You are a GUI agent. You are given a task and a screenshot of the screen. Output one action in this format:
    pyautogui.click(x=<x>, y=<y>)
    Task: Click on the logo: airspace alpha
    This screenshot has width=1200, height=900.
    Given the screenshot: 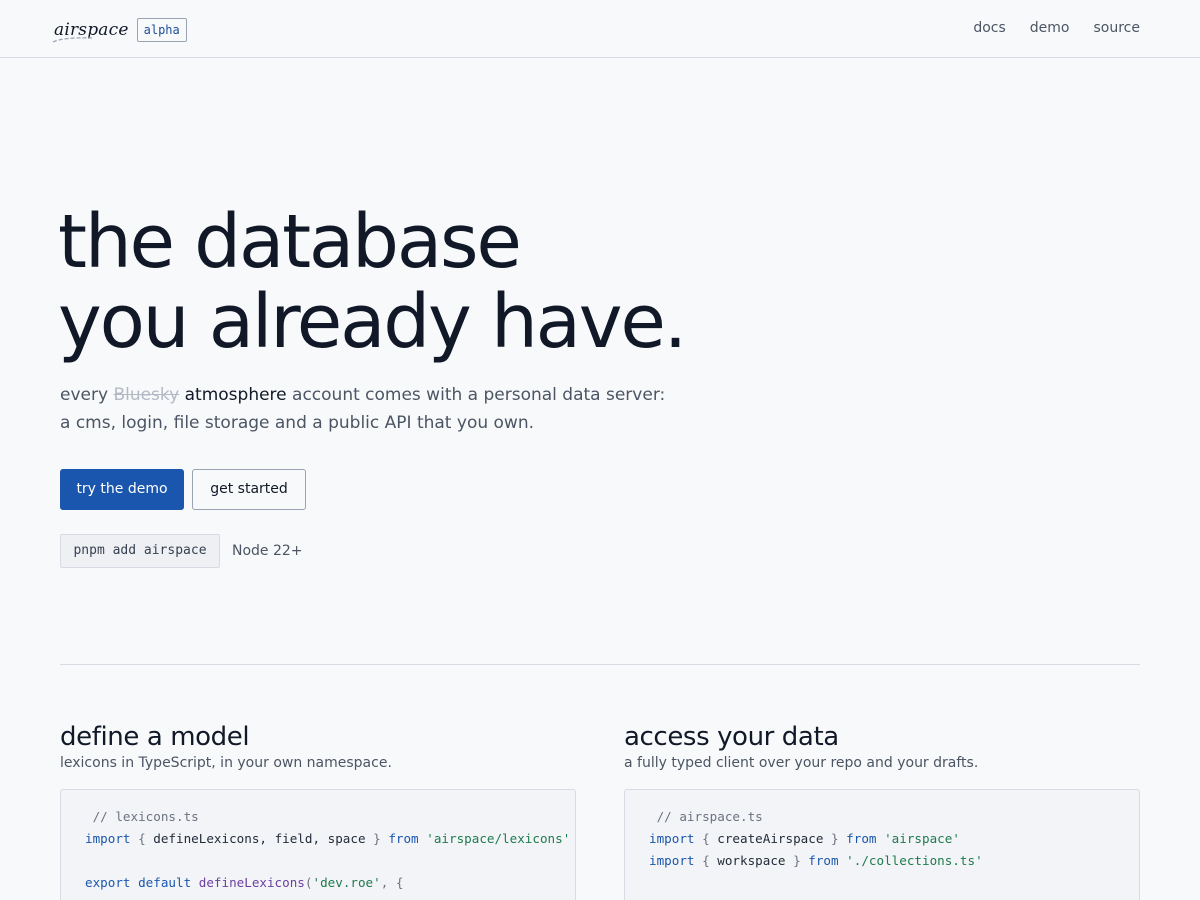 What is the action you would take?
    pyautogui.click(x=119, y=30)
    